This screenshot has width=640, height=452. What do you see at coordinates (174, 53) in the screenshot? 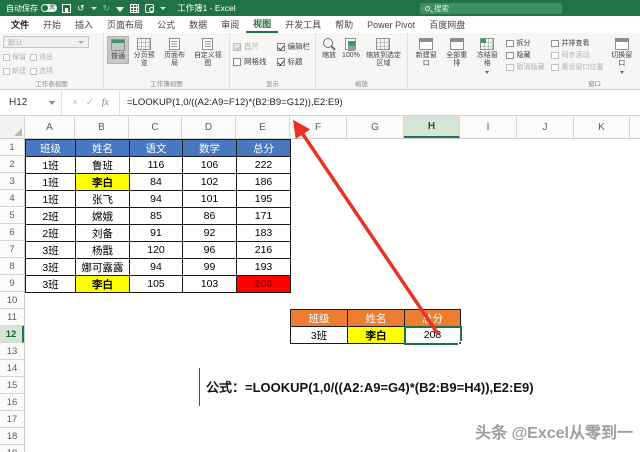
I see `page-layout-button: 页面布局` at bounding box center [174, 53].